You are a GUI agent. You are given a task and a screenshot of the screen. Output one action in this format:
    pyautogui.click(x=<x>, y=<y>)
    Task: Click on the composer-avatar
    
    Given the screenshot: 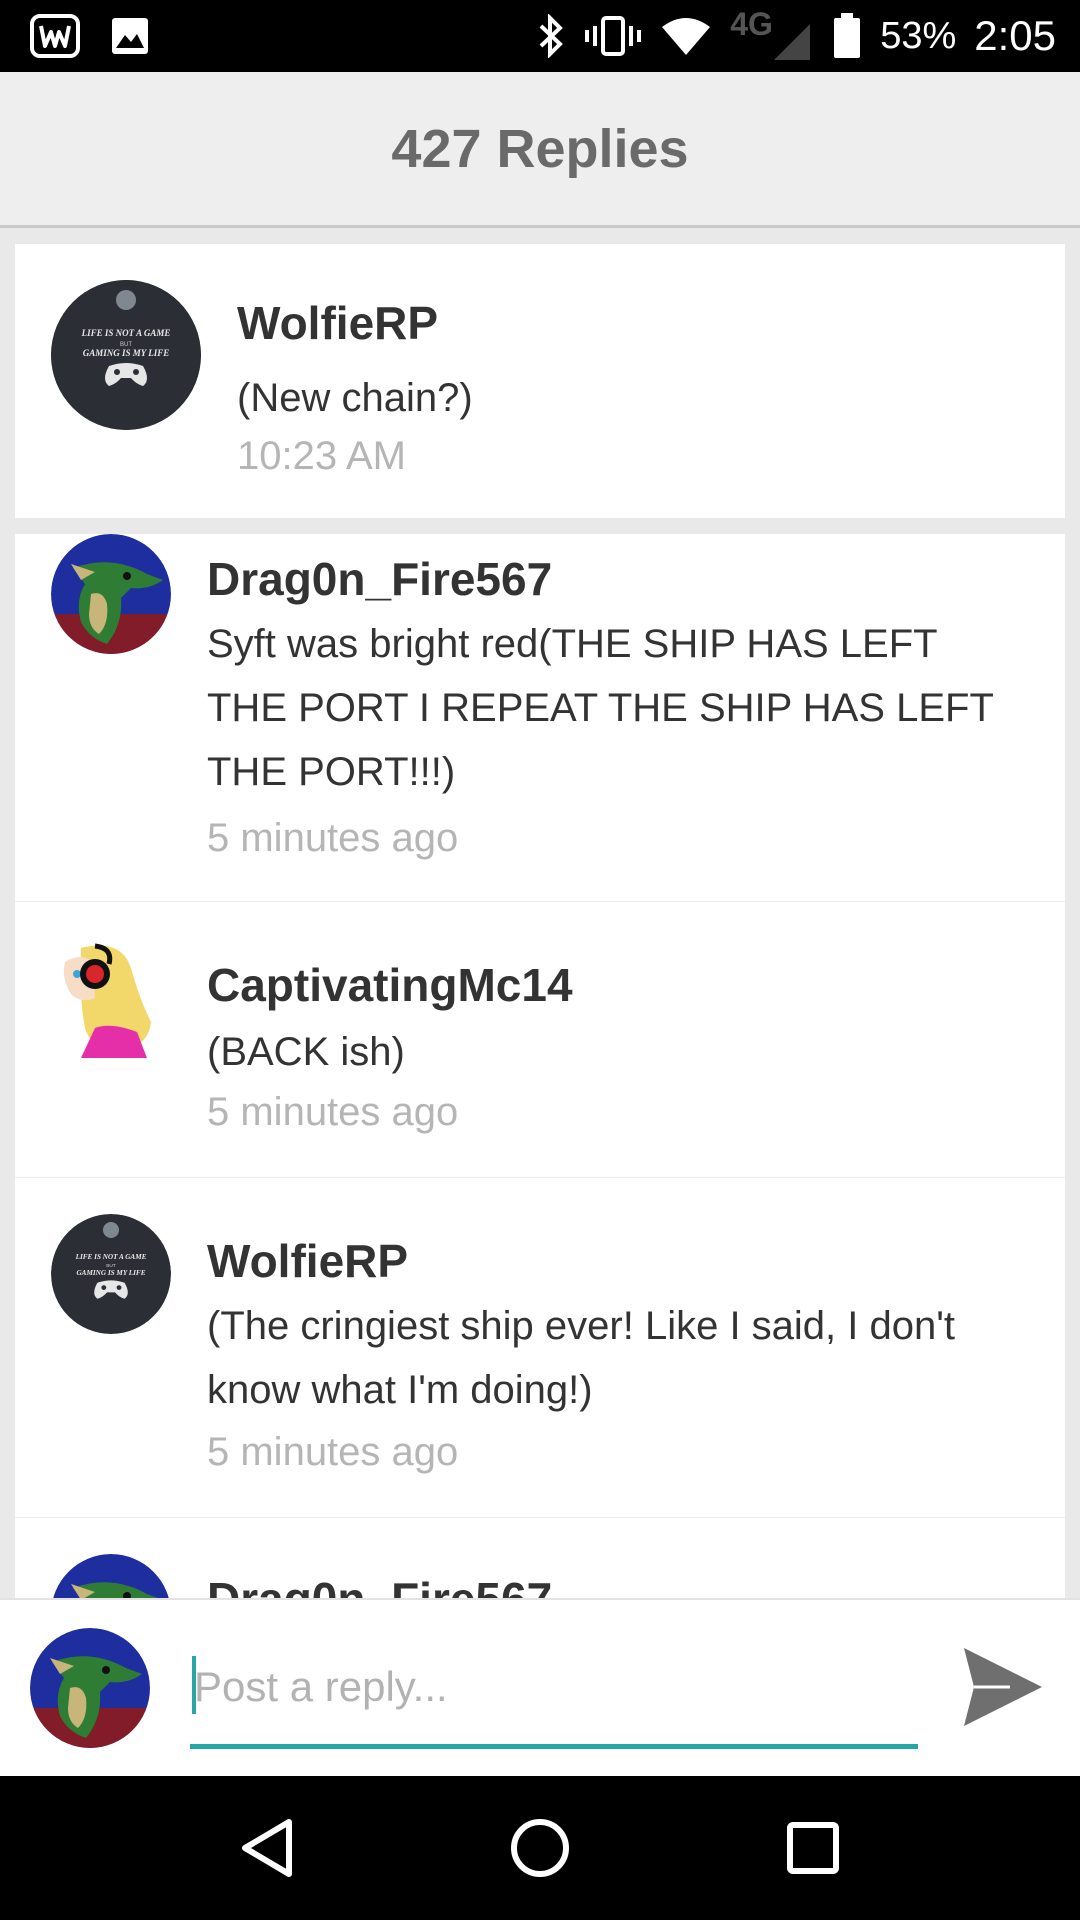 What is the action you would take?
    pyautogui.click(x=90, y=1688)
    